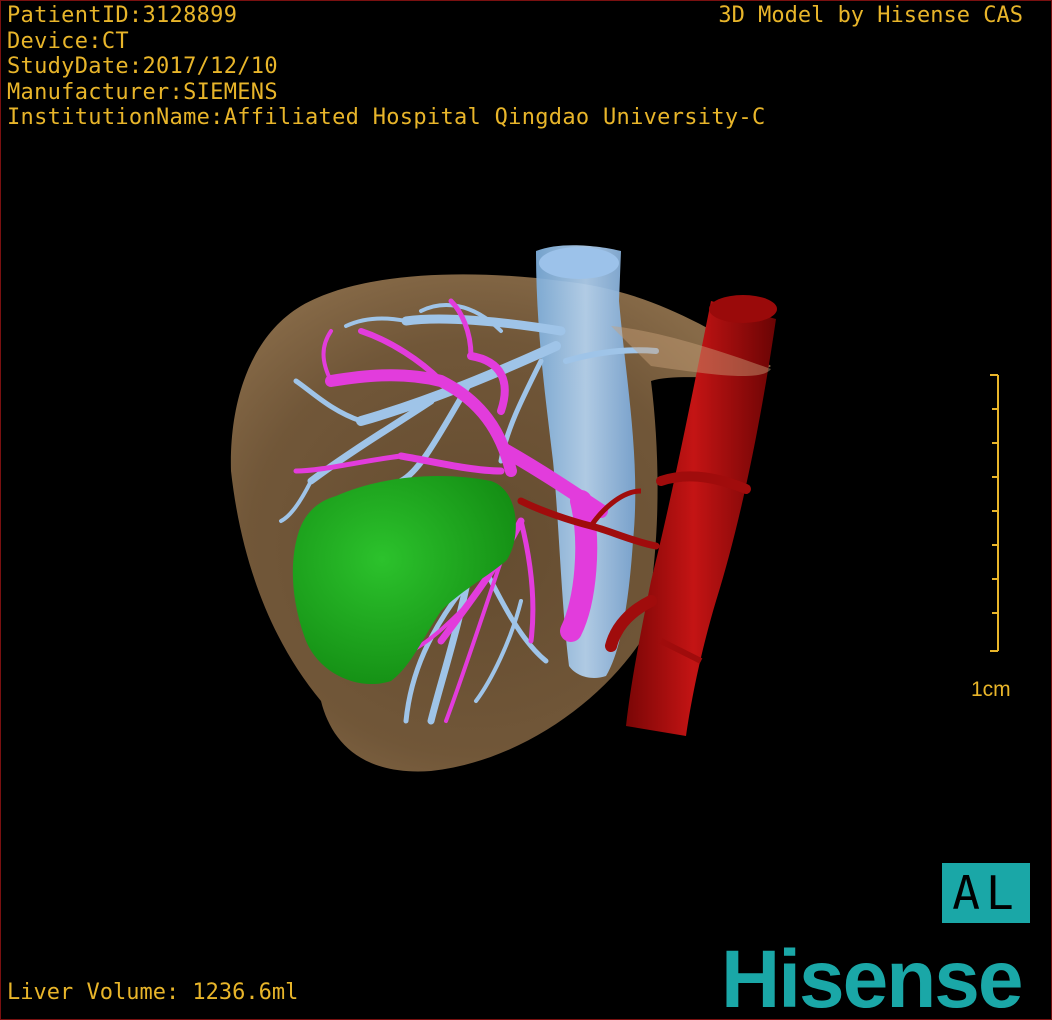 The width and height of the screenshot is (1052, 1020). Describe the element at coordinates (986, 893) in the screenshot. I see `orientation-indicator: AL` at that location.